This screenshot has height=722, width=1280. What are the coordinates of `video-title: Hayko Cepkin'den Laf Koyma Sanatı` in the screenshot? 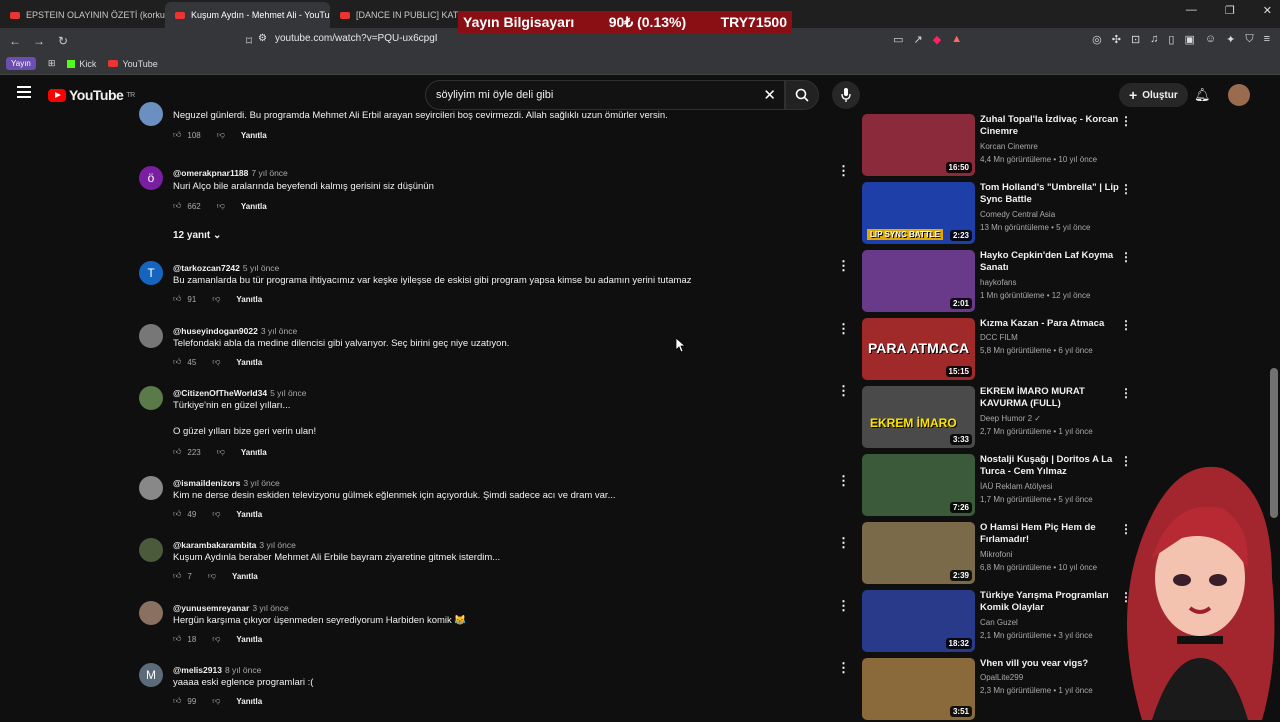 It's located at (1050, 262).